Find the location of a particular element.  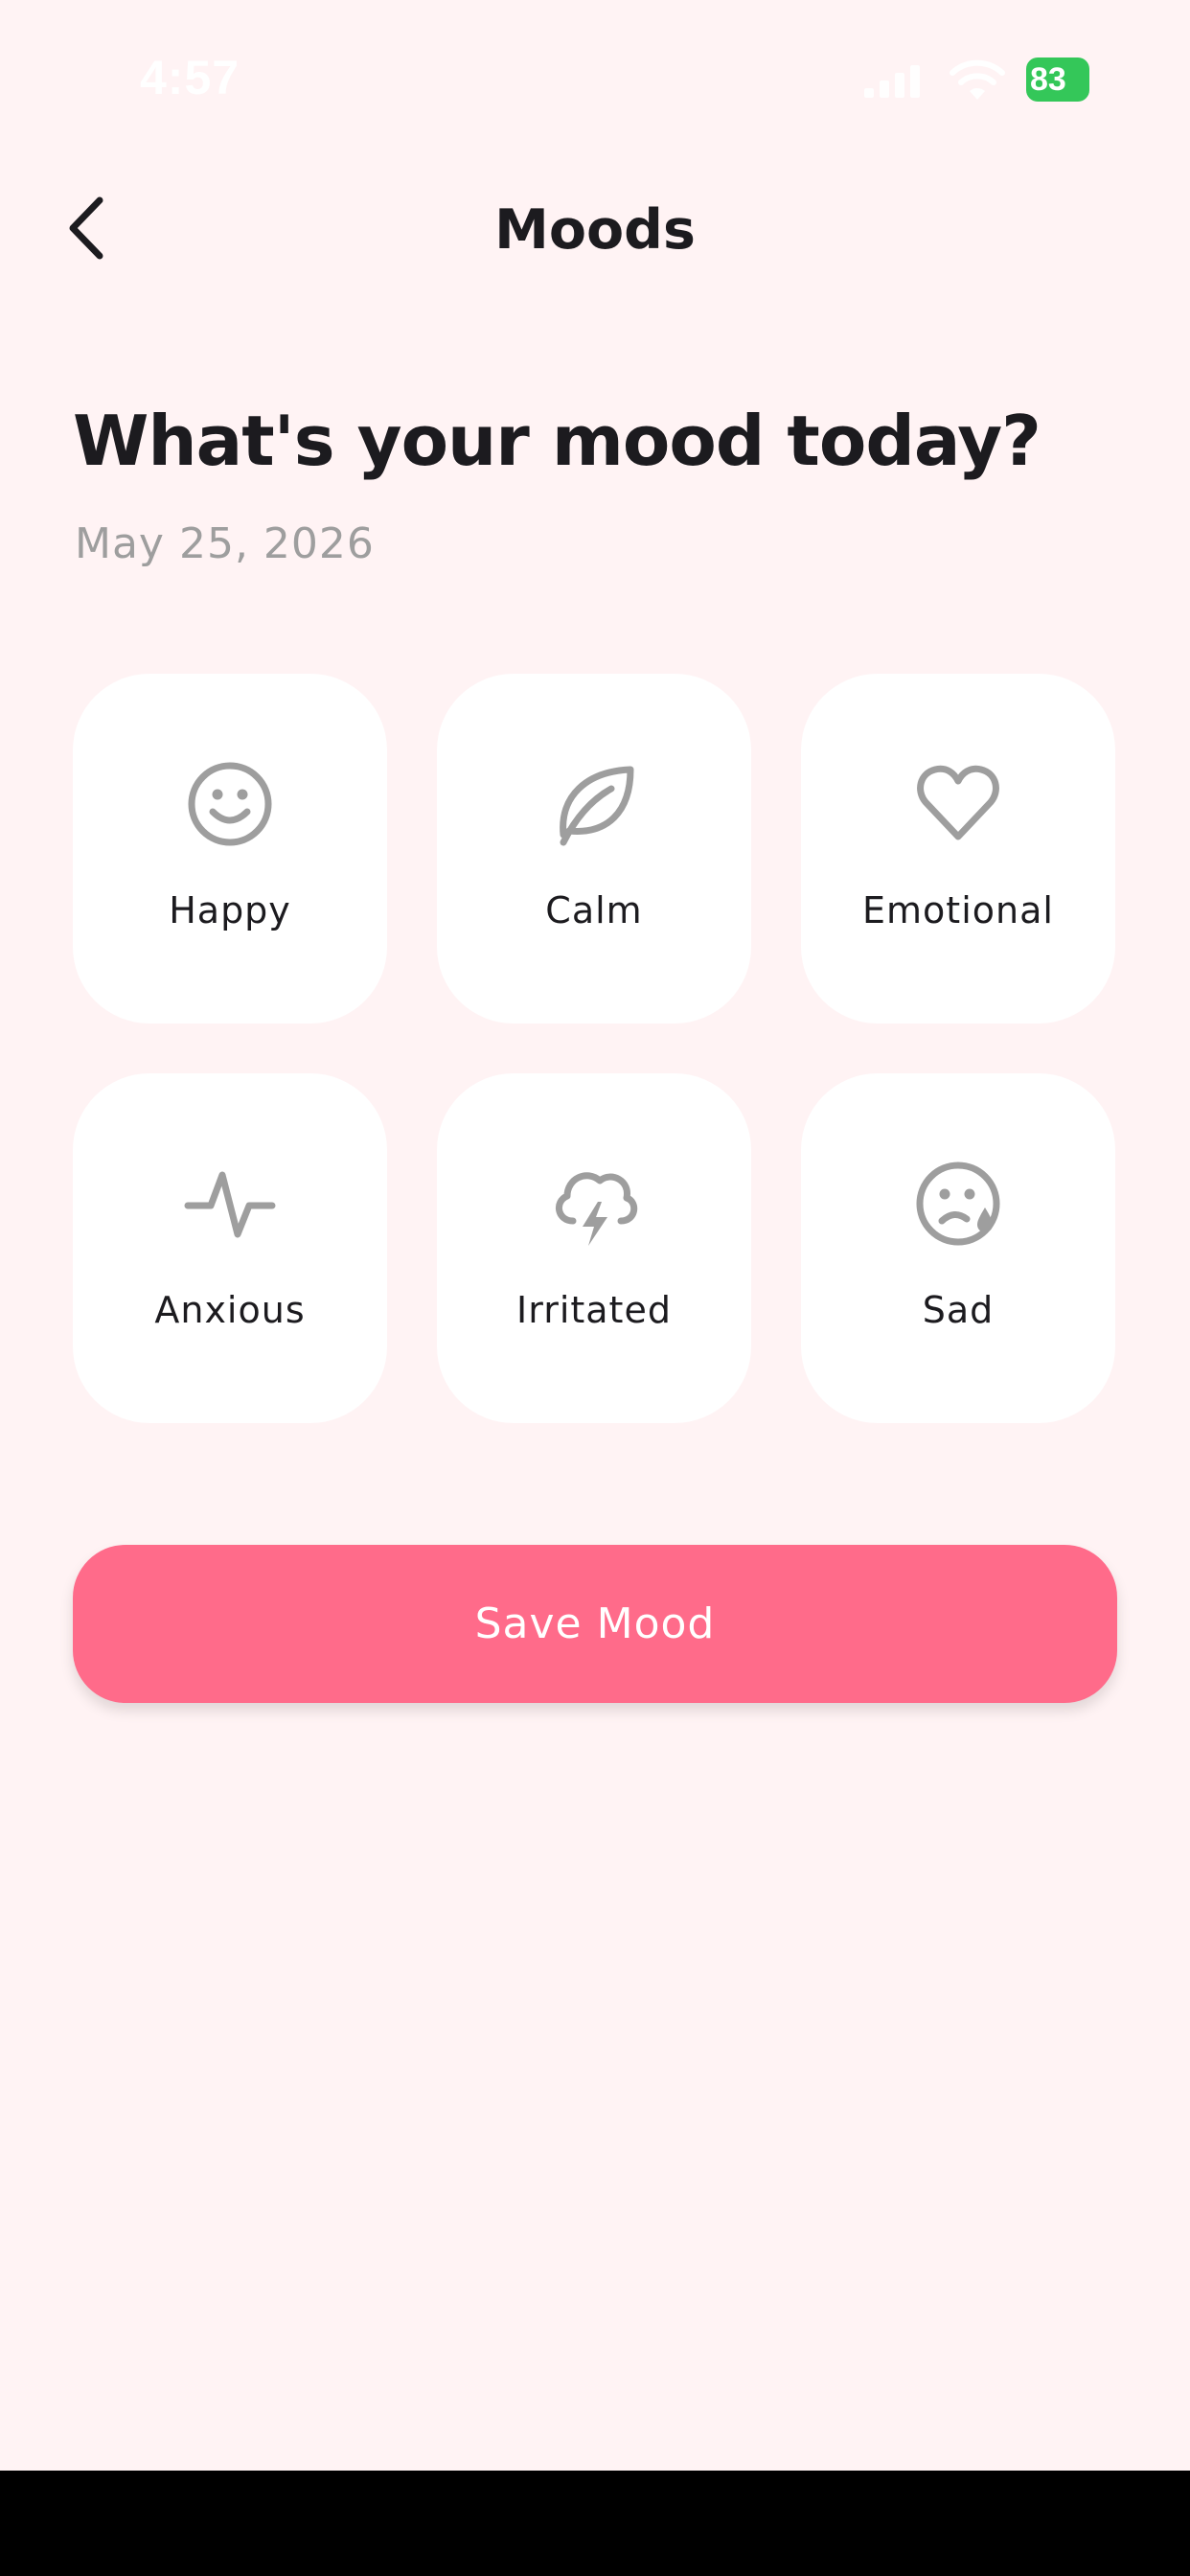

save-mood-button: Save Mood is located at coordinates (595, 1624).